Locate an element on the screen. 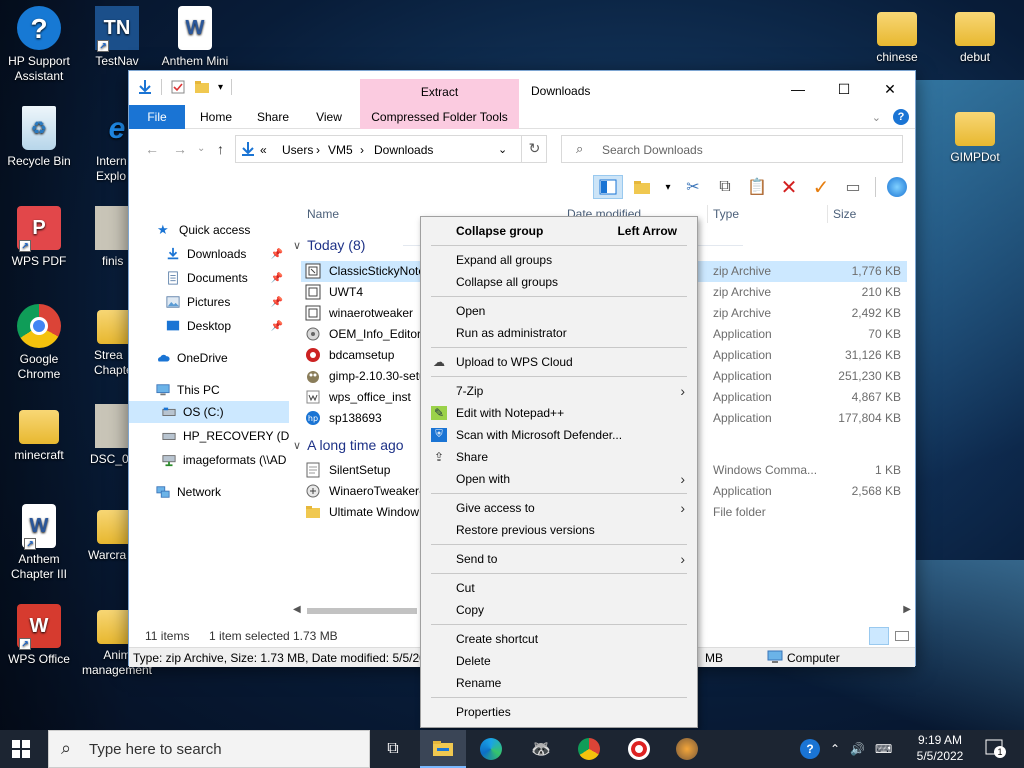  extract-tab: Extract is located at coordinates (439, 92).